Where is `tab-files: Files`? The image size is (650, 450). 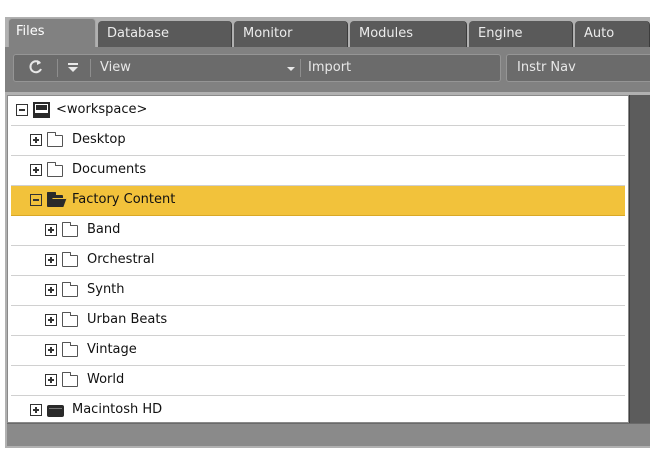 tab-files: Files is located at coordinates (52, 32).